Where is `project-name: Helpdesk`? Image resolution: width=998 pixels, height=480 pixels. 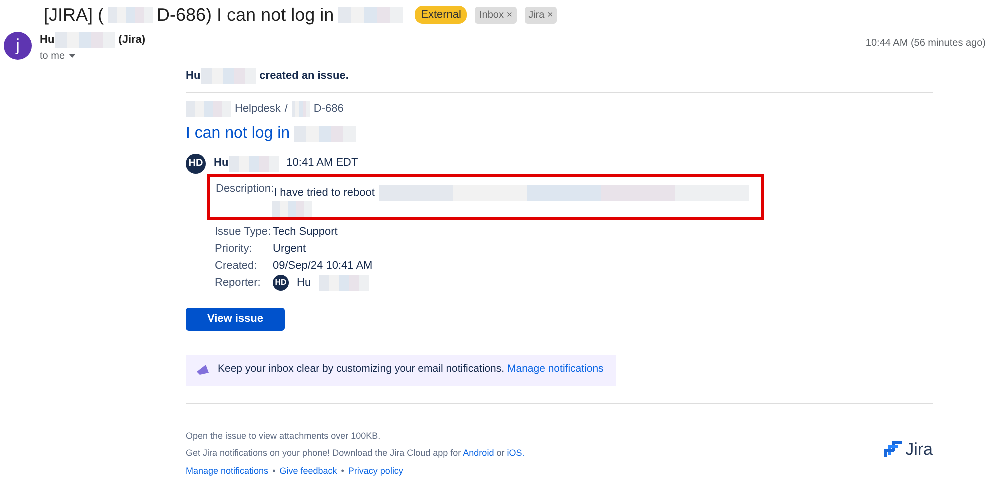 project-name: Helpdesk is located at coordinates (258, 109).